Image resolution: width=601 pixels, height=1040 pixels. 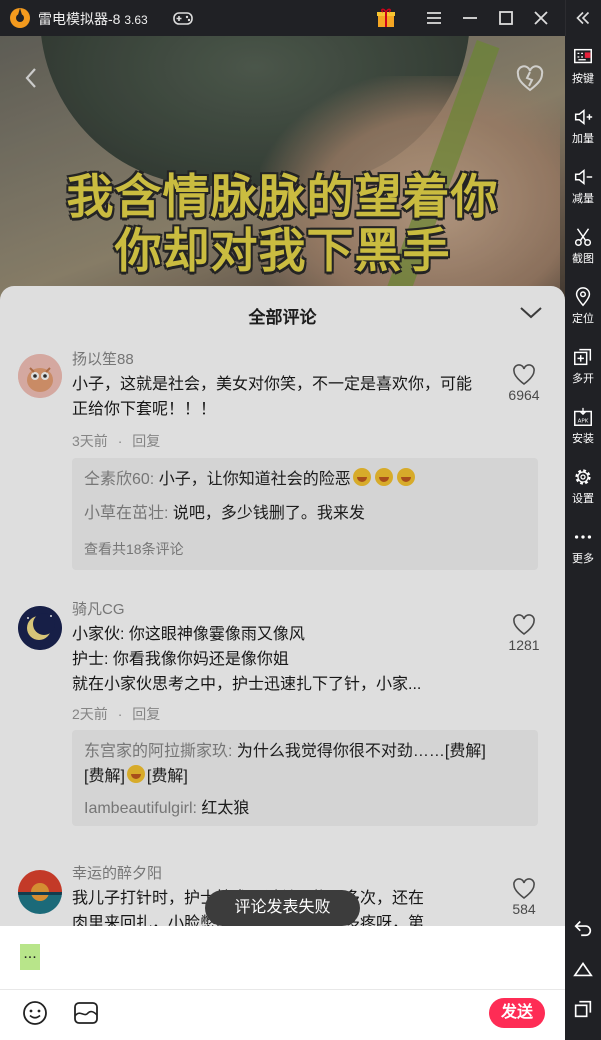 I want to click on gift-icon, so click(x=386, y=18).